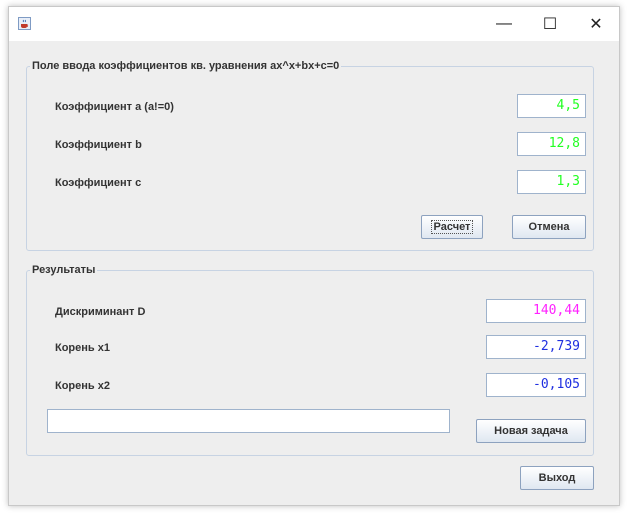 The image size is (630, 517). Describe the element at coordinates (536, 385) in the screenshot. I see `root-x2-field: -0,105` at that location.